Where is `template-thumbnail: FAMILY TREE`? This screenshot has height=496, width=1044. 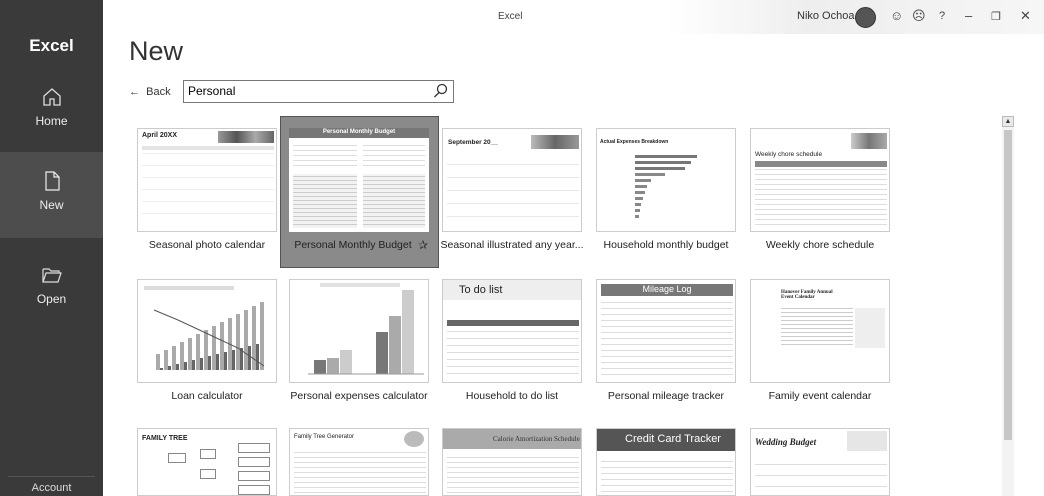
template-thumbnail: FAMILY TREE is located at coordinates (207, 462).